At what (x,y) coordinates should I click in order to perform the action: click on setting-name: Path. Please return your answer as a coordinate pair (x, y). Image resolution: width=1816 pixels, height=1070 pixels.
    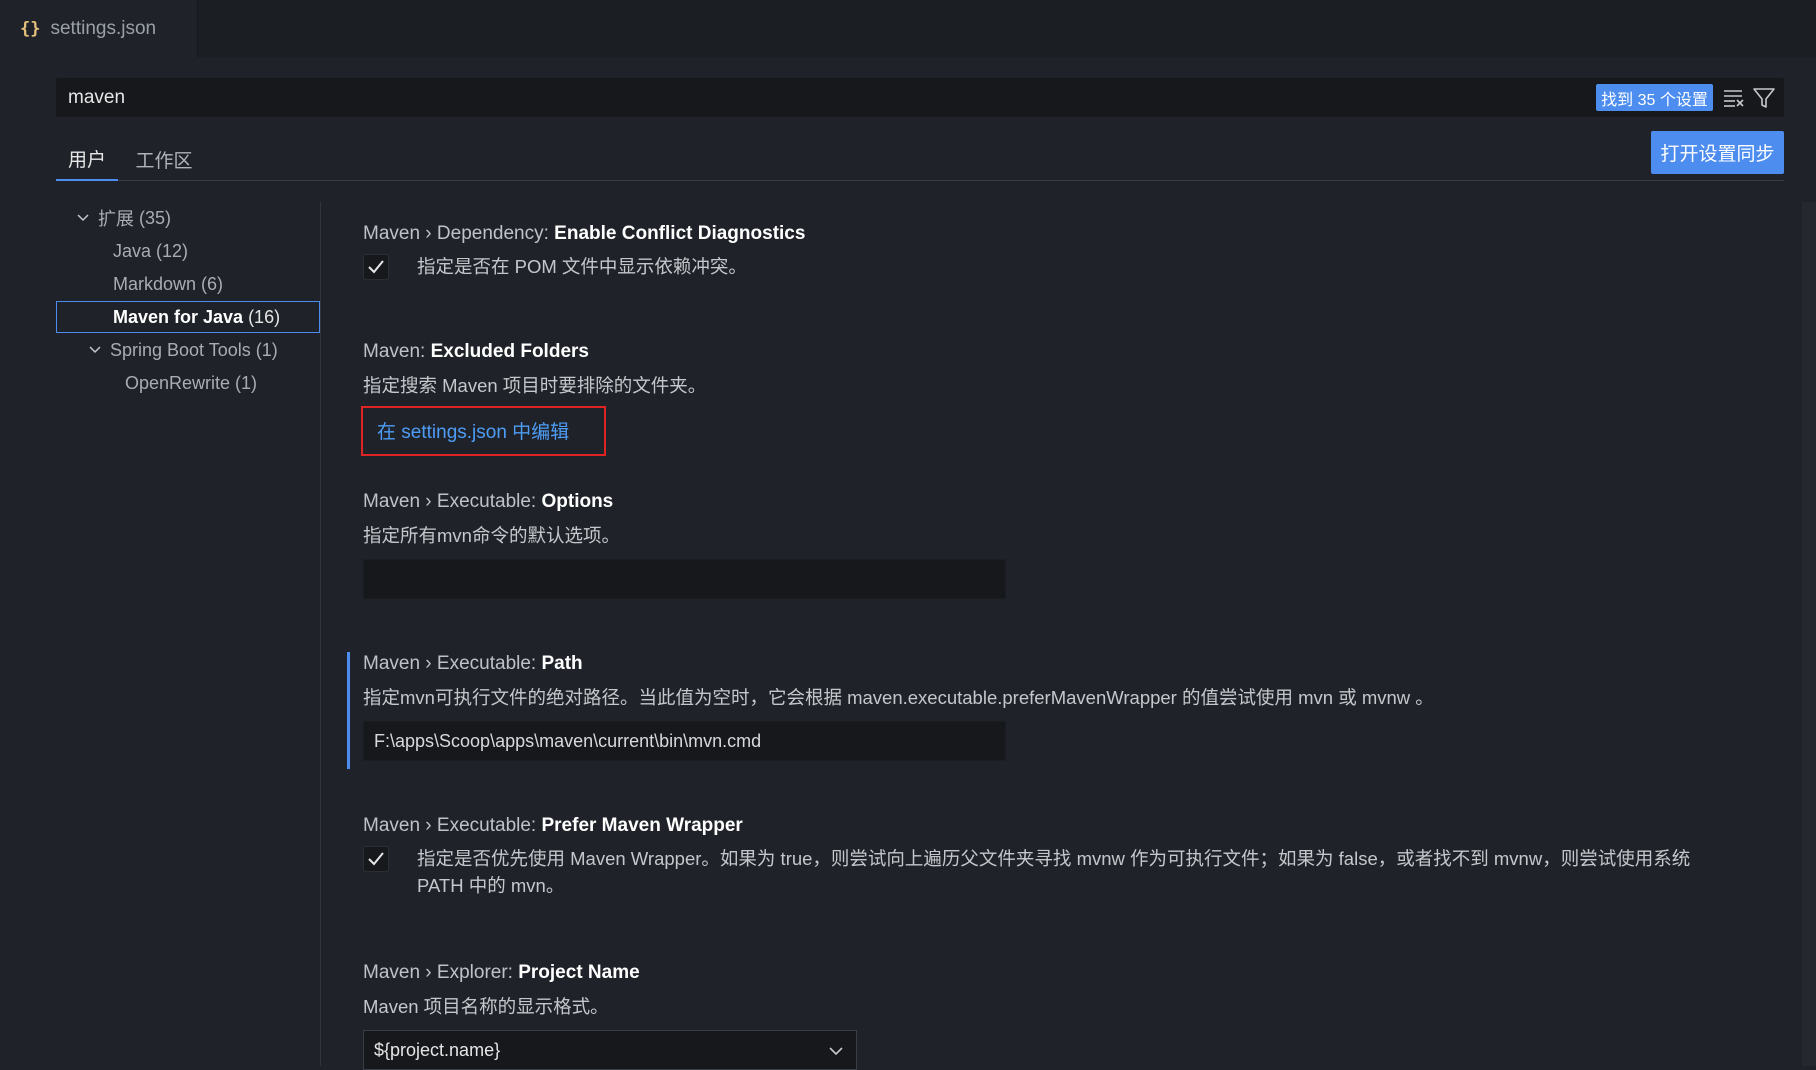
    Looking at the image, I should click on (562, 663).